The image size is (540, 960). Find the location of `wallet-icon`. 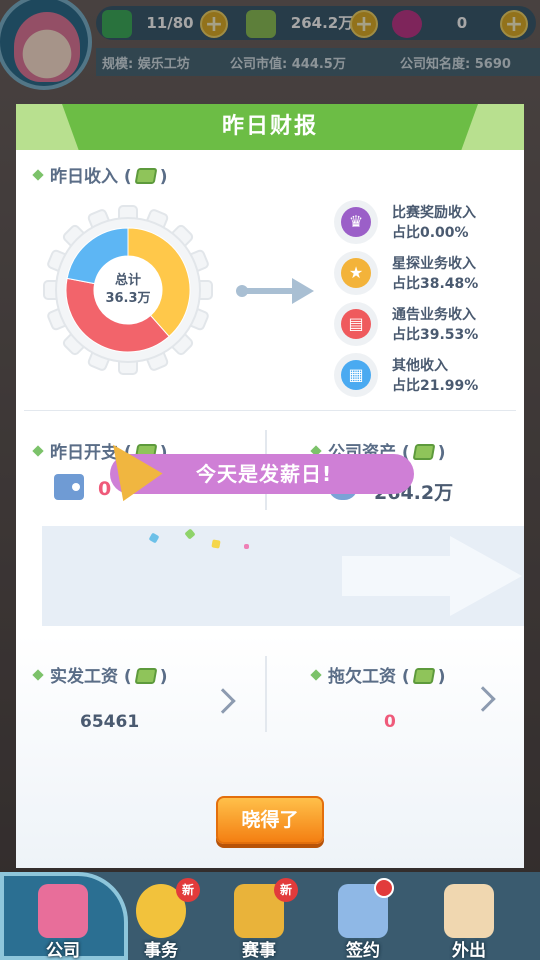

wallet-icon is located at coordinates (69, 487).